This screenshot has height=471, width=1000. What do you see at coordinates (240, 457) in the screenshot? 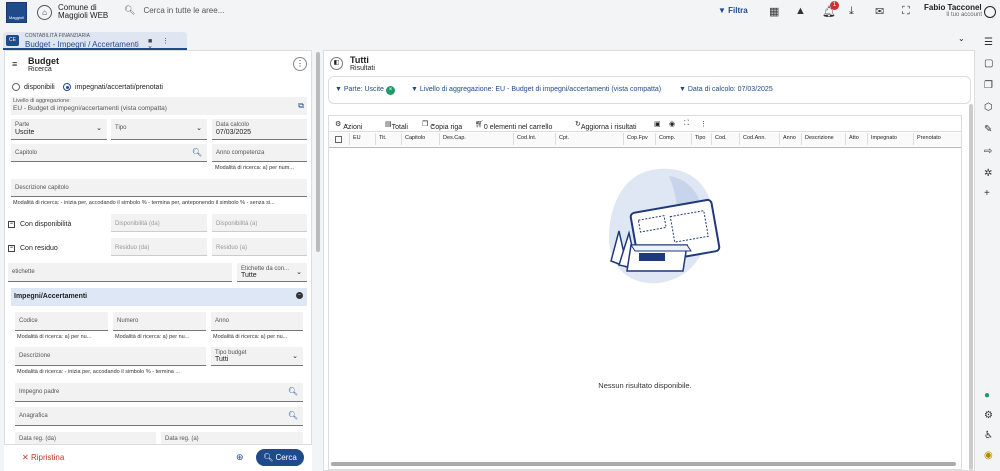
I see `zoom-search-icon: ⊕` at bounding box center [240, 457].